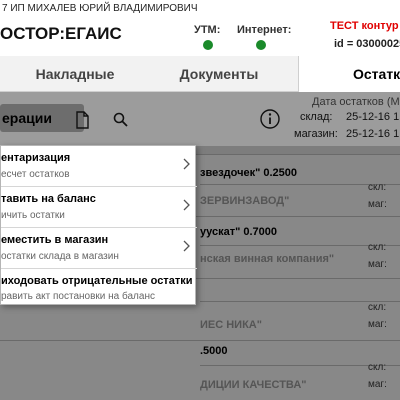 This screenshot has height=400, width=400. Describe the element at coordinates (121, 120) in the screenshot. I see `search-icon` at that location.